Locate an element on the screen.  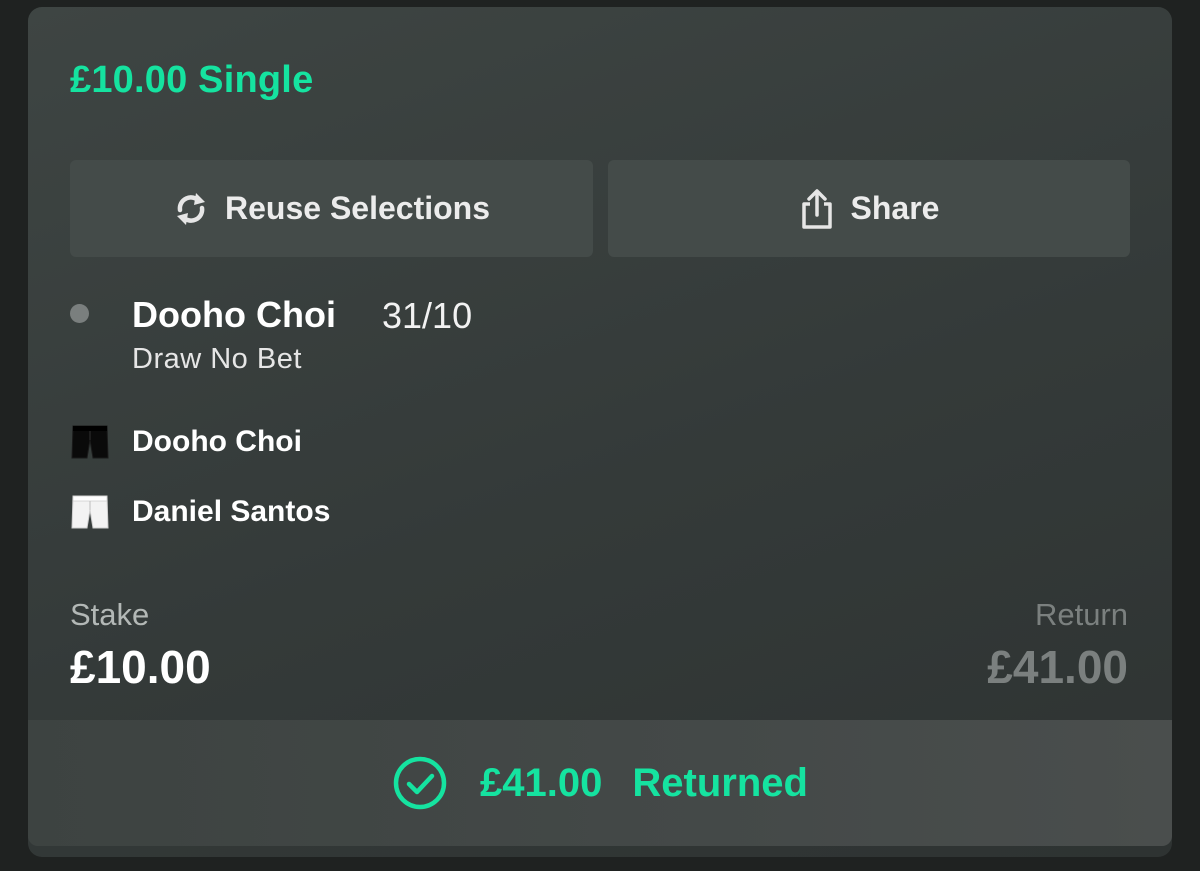
return-label: Return is located at coordinates (1081, 614).